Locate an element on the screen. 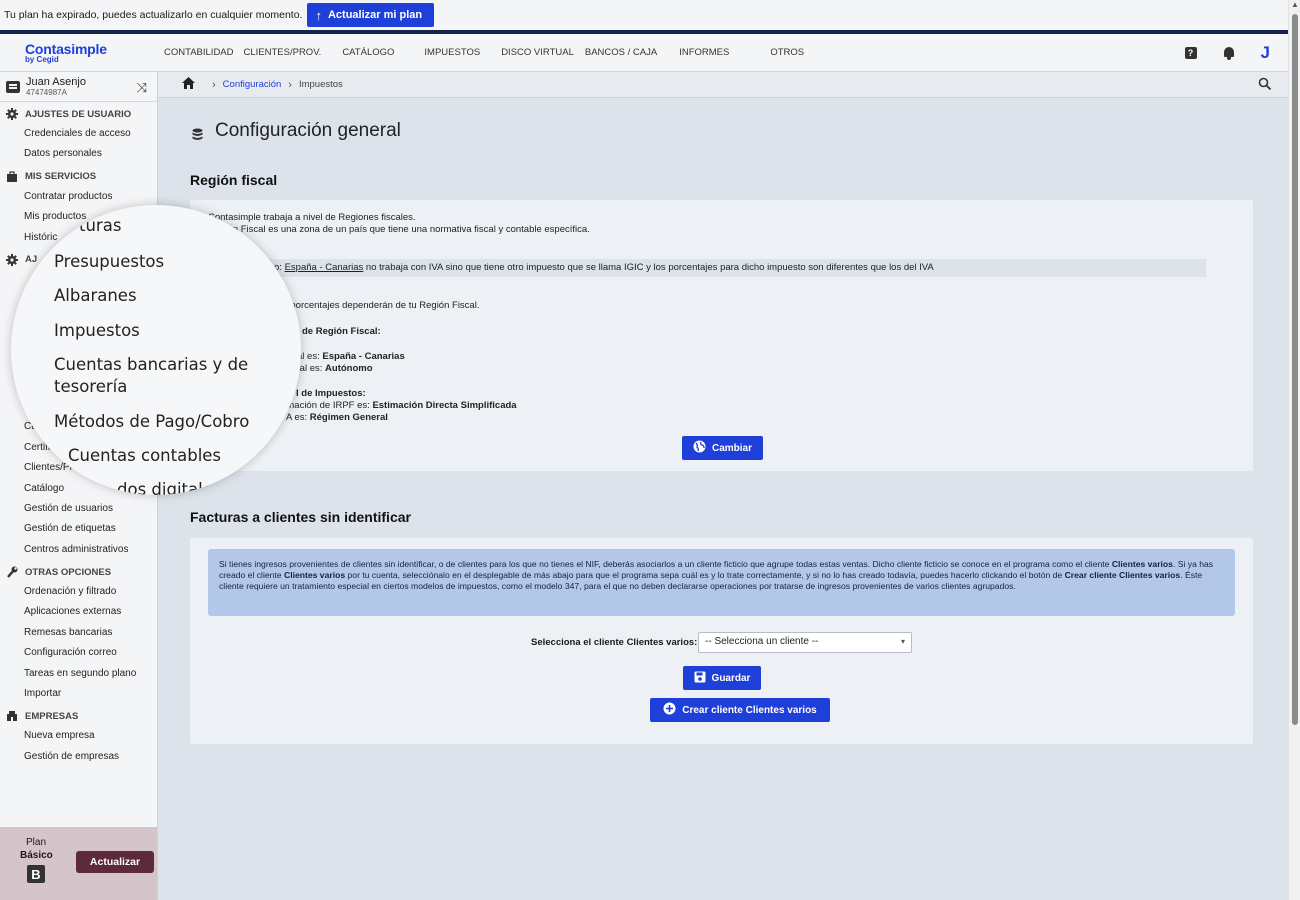 The width and height of the screenshot is (1300, 900). page-scrollbar: ▲ is located at coordinates (1294, 450).